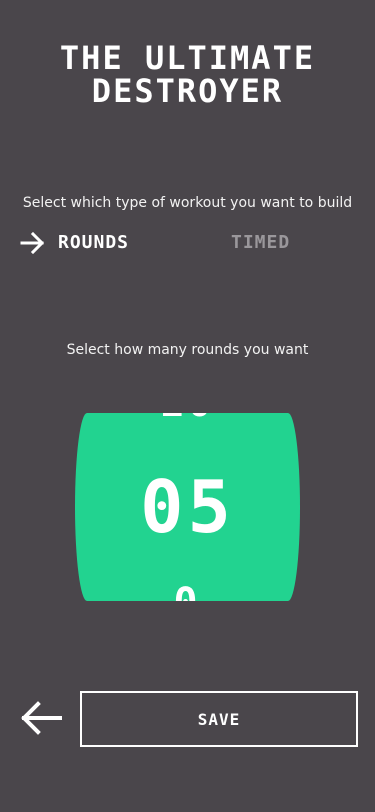 The image size is (375, 812). Describe the element at coordinates (260, 243) in the screenshot. I see `timed-option: TIMED` at that location.